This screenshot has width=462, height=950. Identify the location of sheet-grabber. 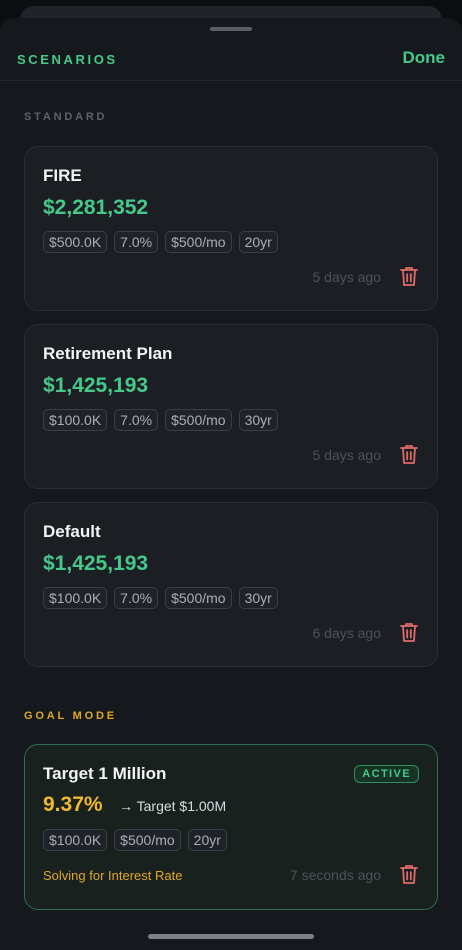
(231, 29).